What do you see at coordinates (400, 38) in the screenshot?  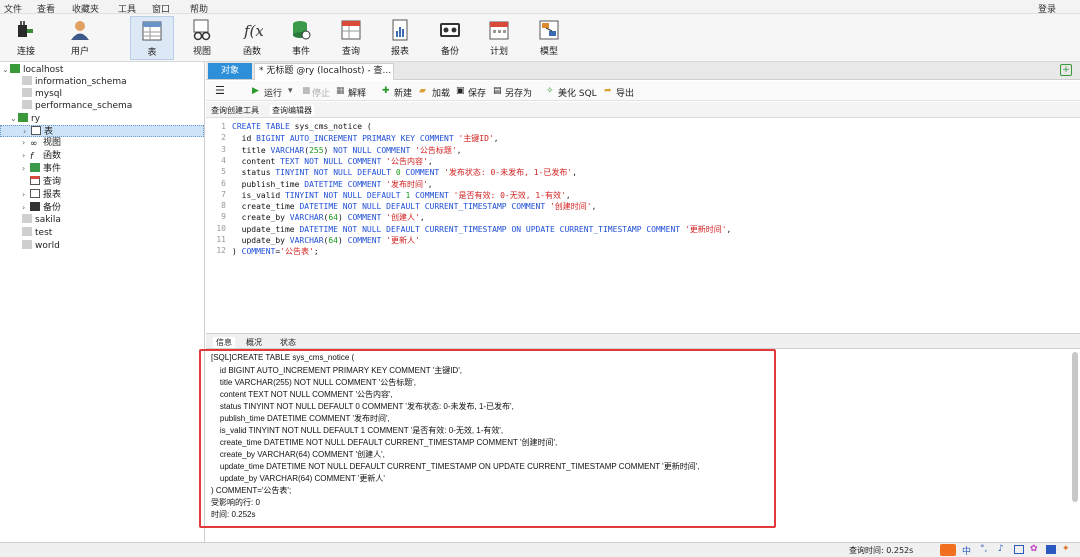 I see `report-button: 报表` at bounding box center [400, 38].